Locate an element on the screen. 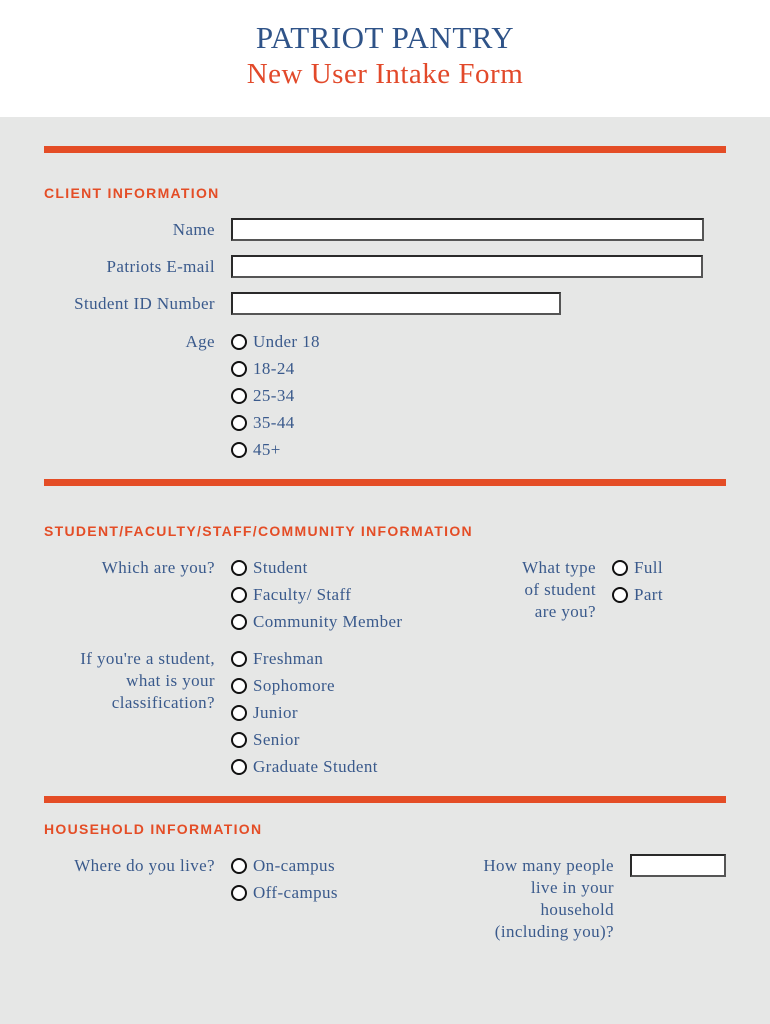 The height and width of the screenshot is (1024, 770). age-option-45-plus: 45+ is located at coordinates (256, 450).